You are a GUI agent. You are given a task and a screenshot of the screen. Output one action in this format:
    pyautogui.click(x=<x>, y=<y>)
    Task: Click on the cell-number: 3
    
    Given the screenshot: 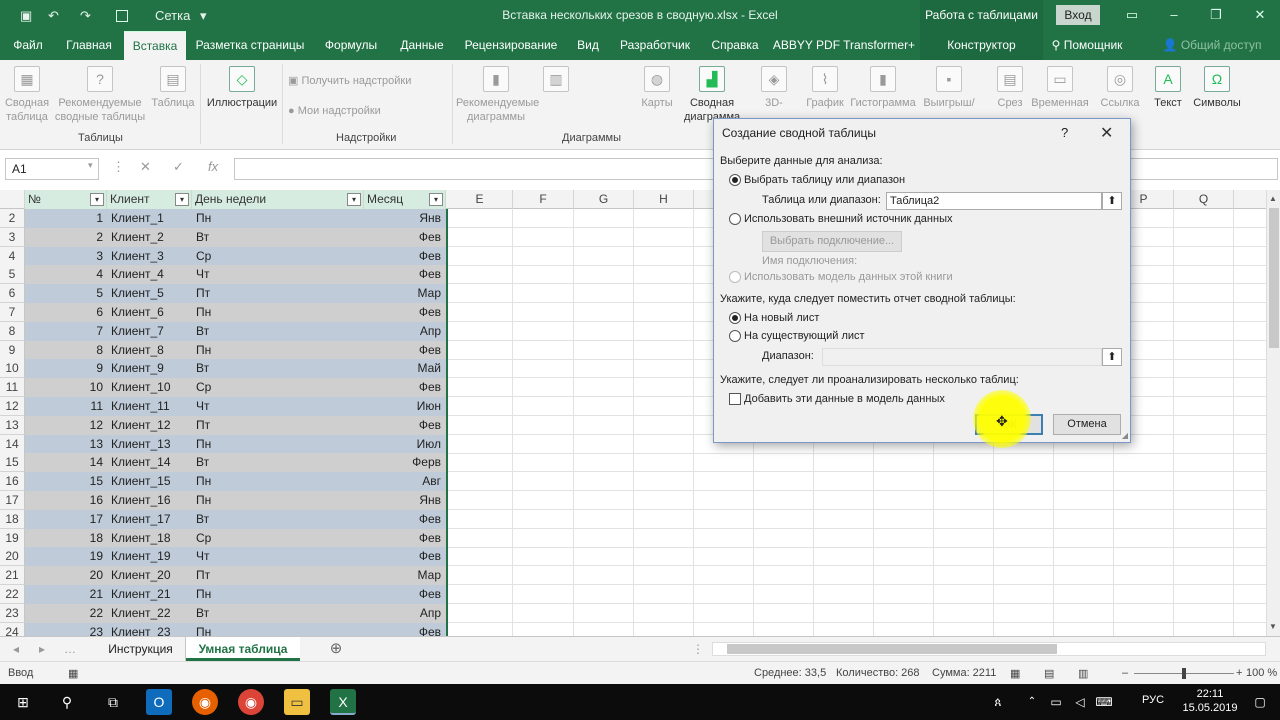 What is the action you would take?
    pyautogui.click(x=99, y=256)
    